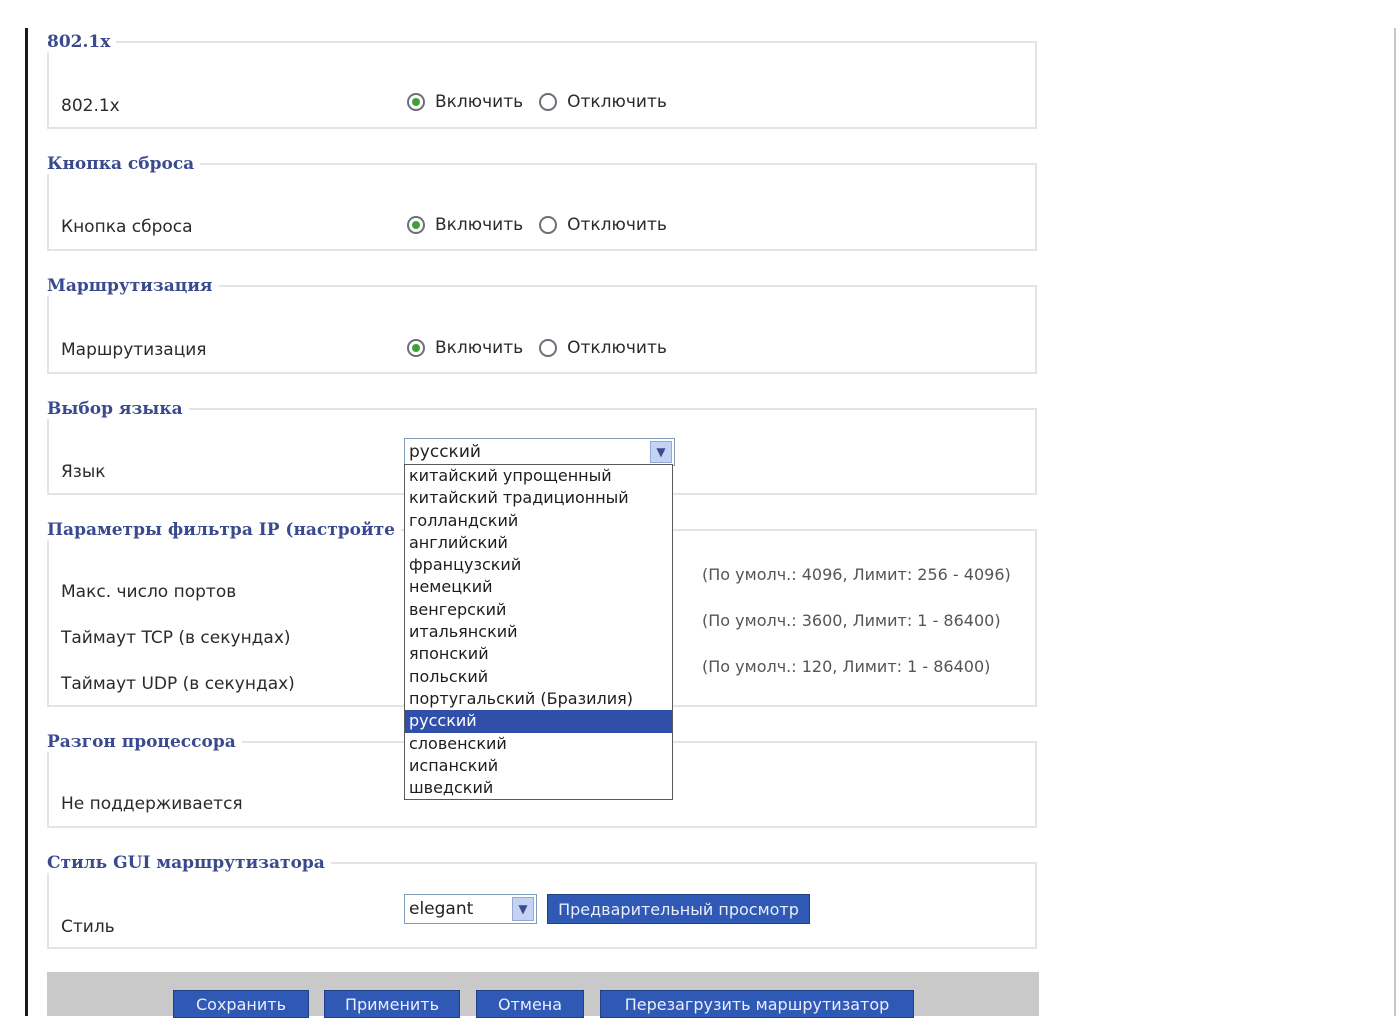 The height and width of the screenshot is (1018, 1399). What do you see at coordinates (83, 472) in the screenshot?
I see `language-label: Язык` at bounding box center [83, 472].